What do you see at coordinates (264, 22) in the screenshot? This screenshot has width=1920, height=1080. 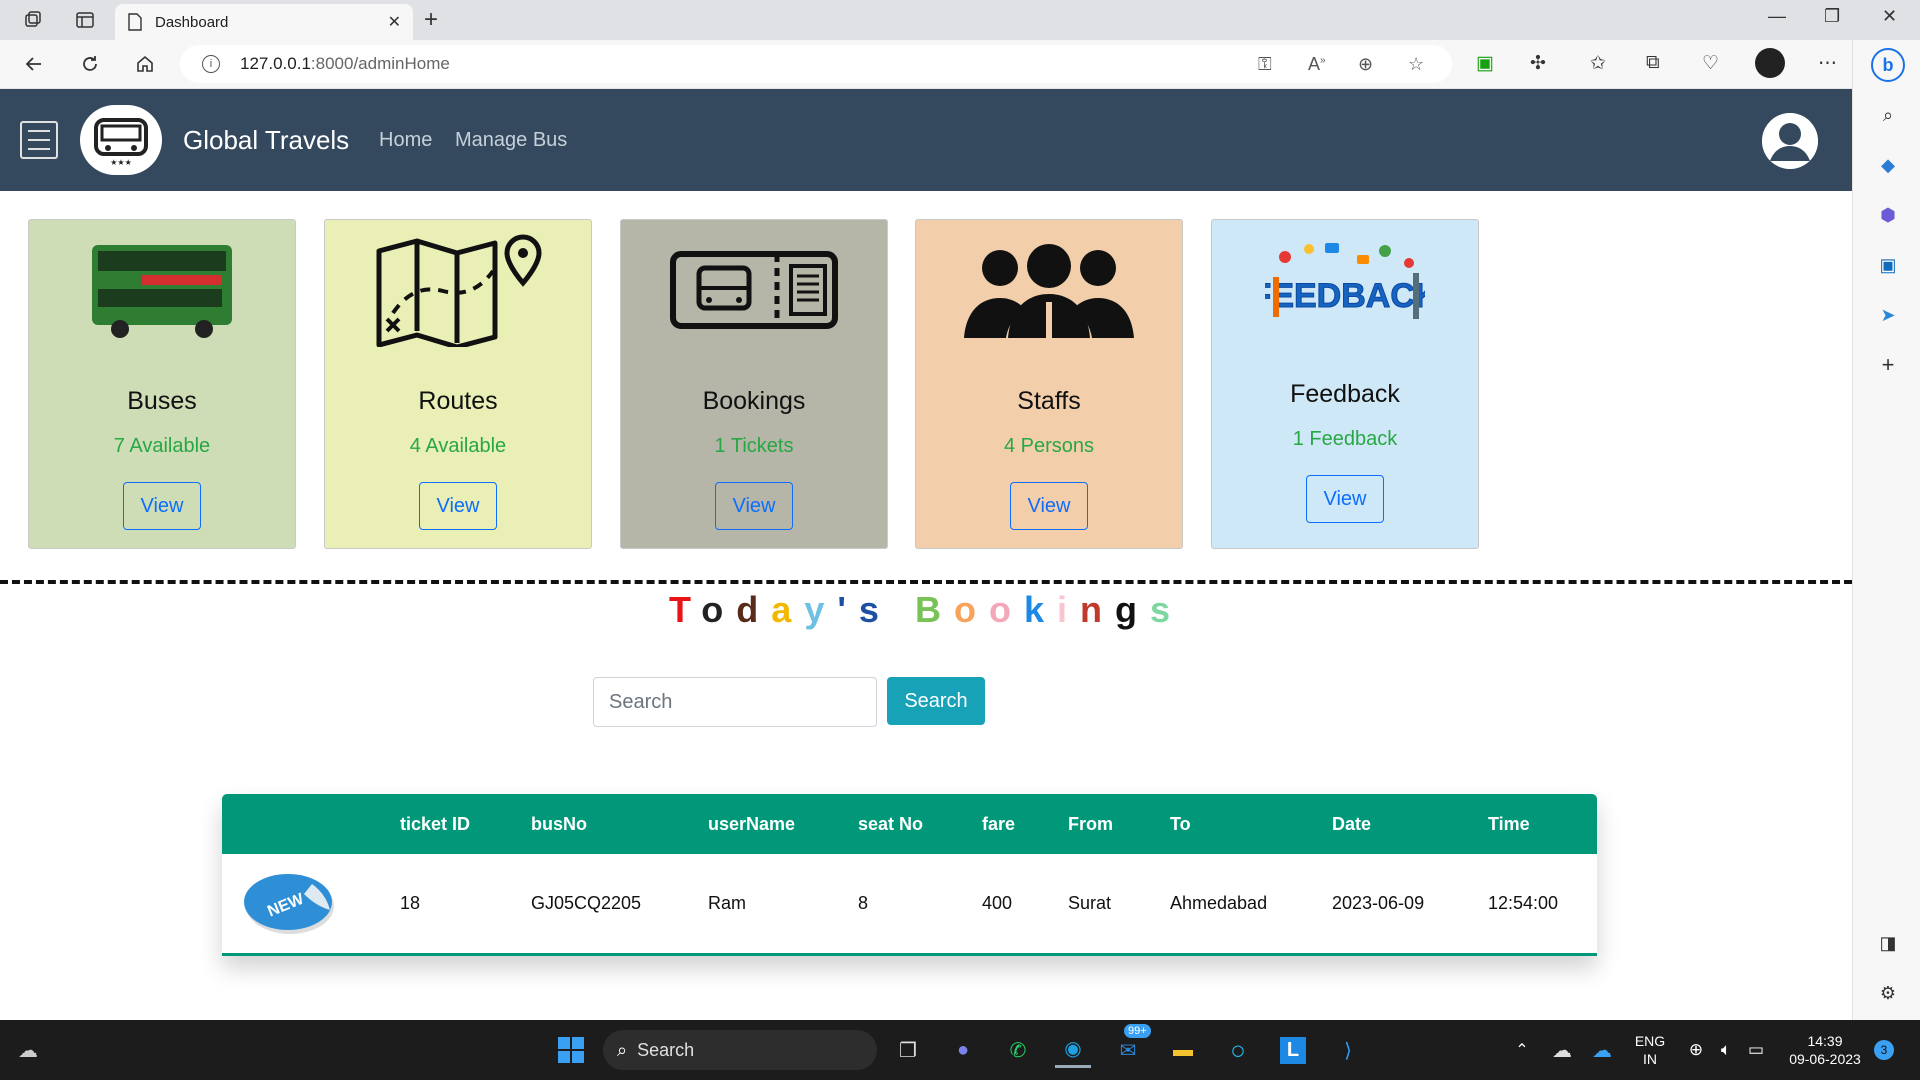 I see `active-tab: Dashboard ✕` at bounding box center [264, 22].